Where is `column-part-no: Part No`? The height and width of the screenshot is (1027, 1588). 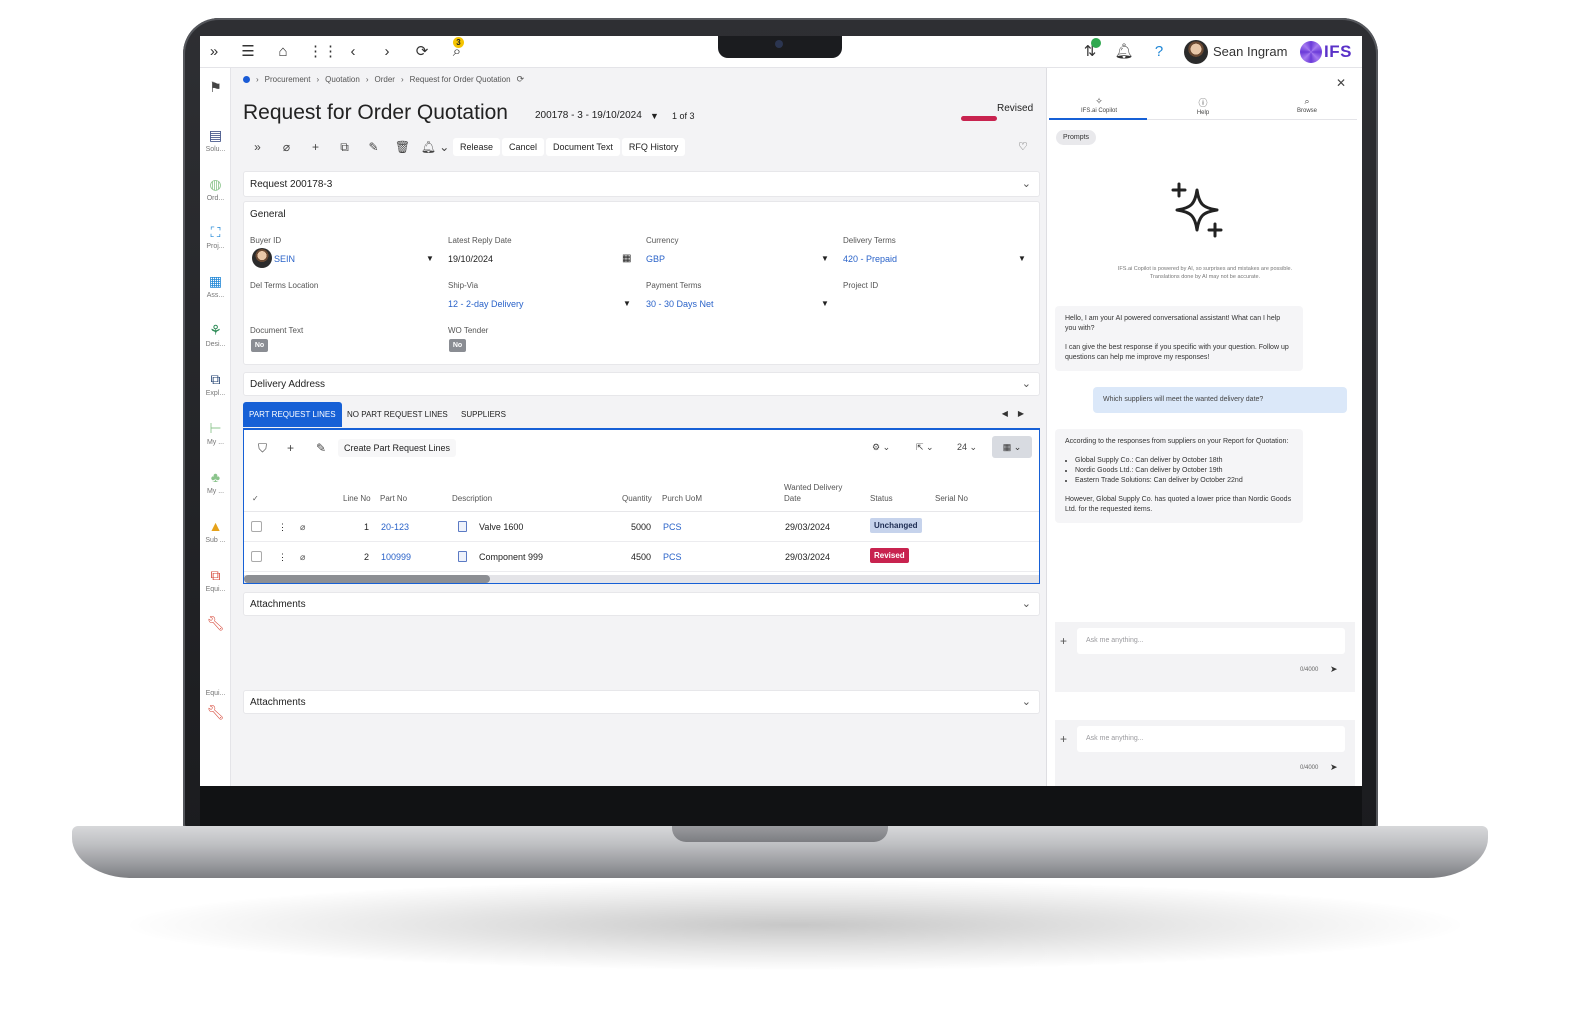
column-part-no: Part No is located at coordinates (393, 498).